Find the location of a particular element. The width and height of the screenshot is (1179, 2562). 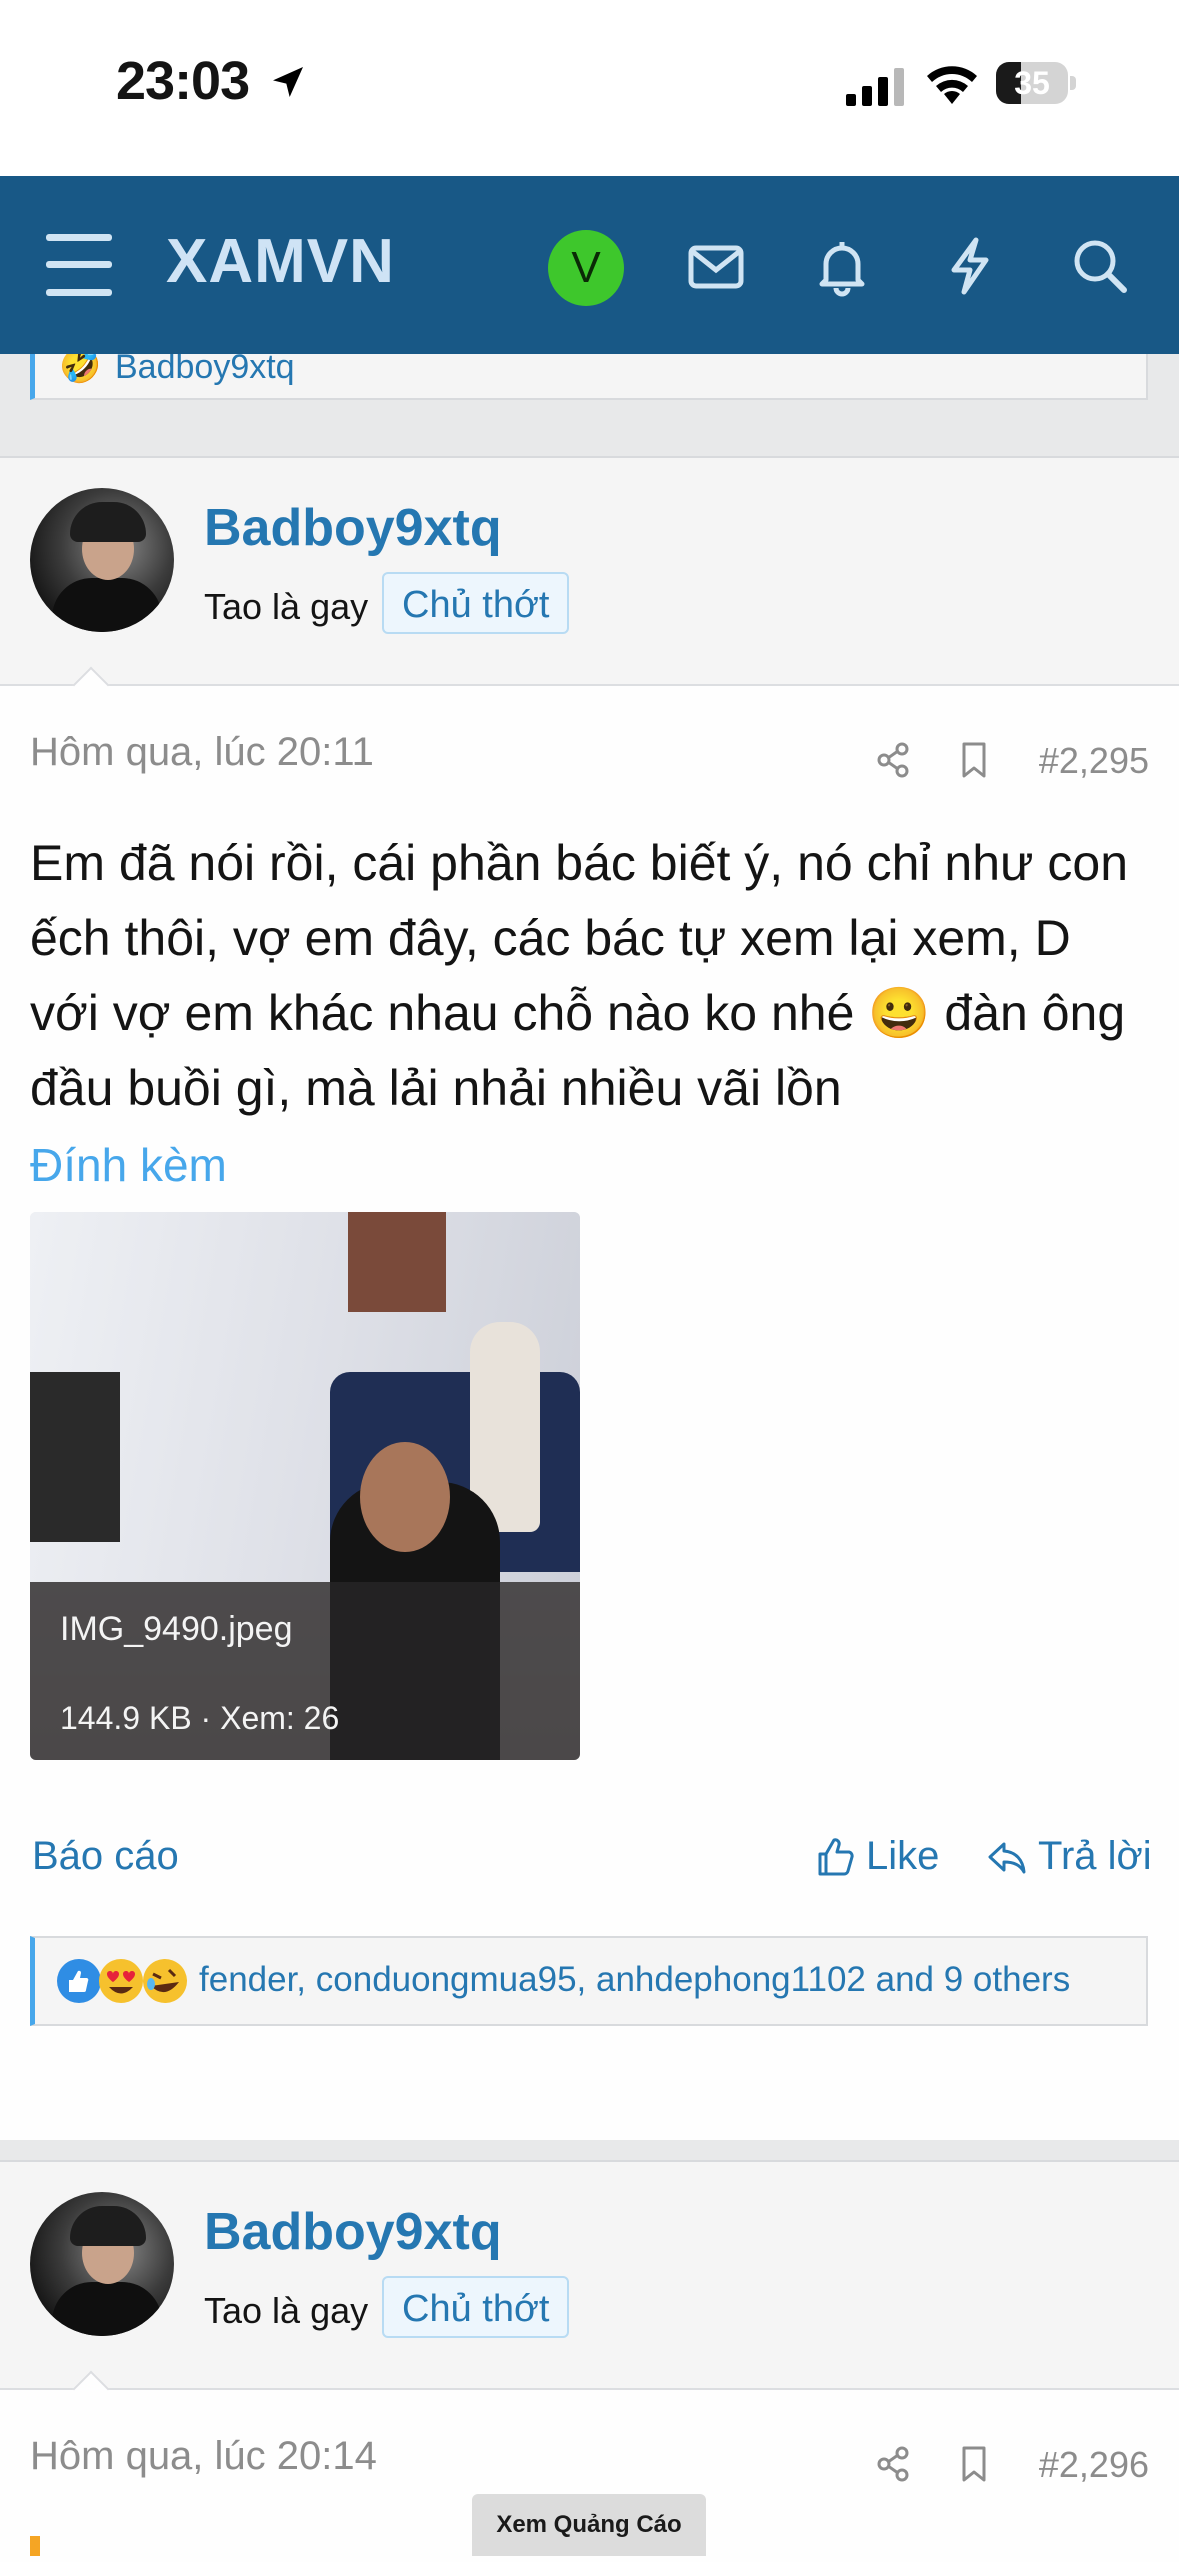

cellular-signal-icon is located at coordinates (875, 87).